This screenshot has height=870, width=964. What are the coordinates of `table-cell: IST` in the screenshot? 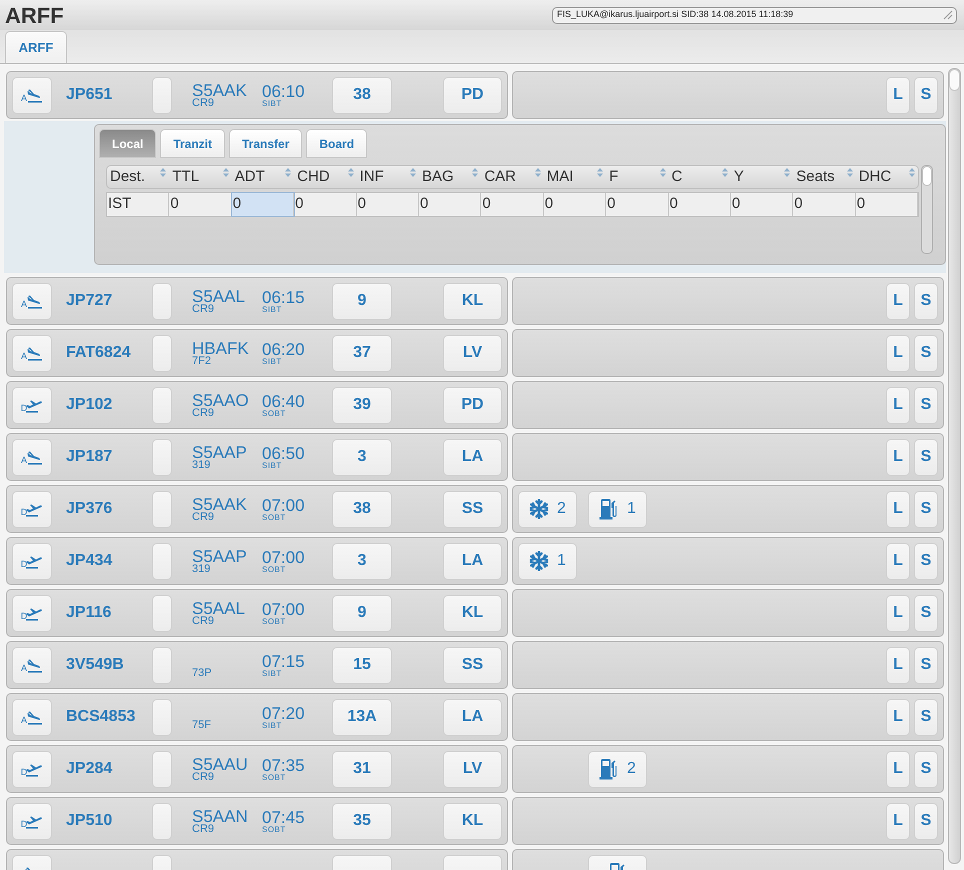 It's located at (138, 204).